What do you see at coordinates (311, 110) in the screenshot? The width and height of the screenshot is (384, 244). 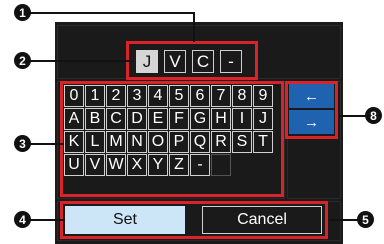 I see `cursor-highlight` at bounding box center [311, 110].